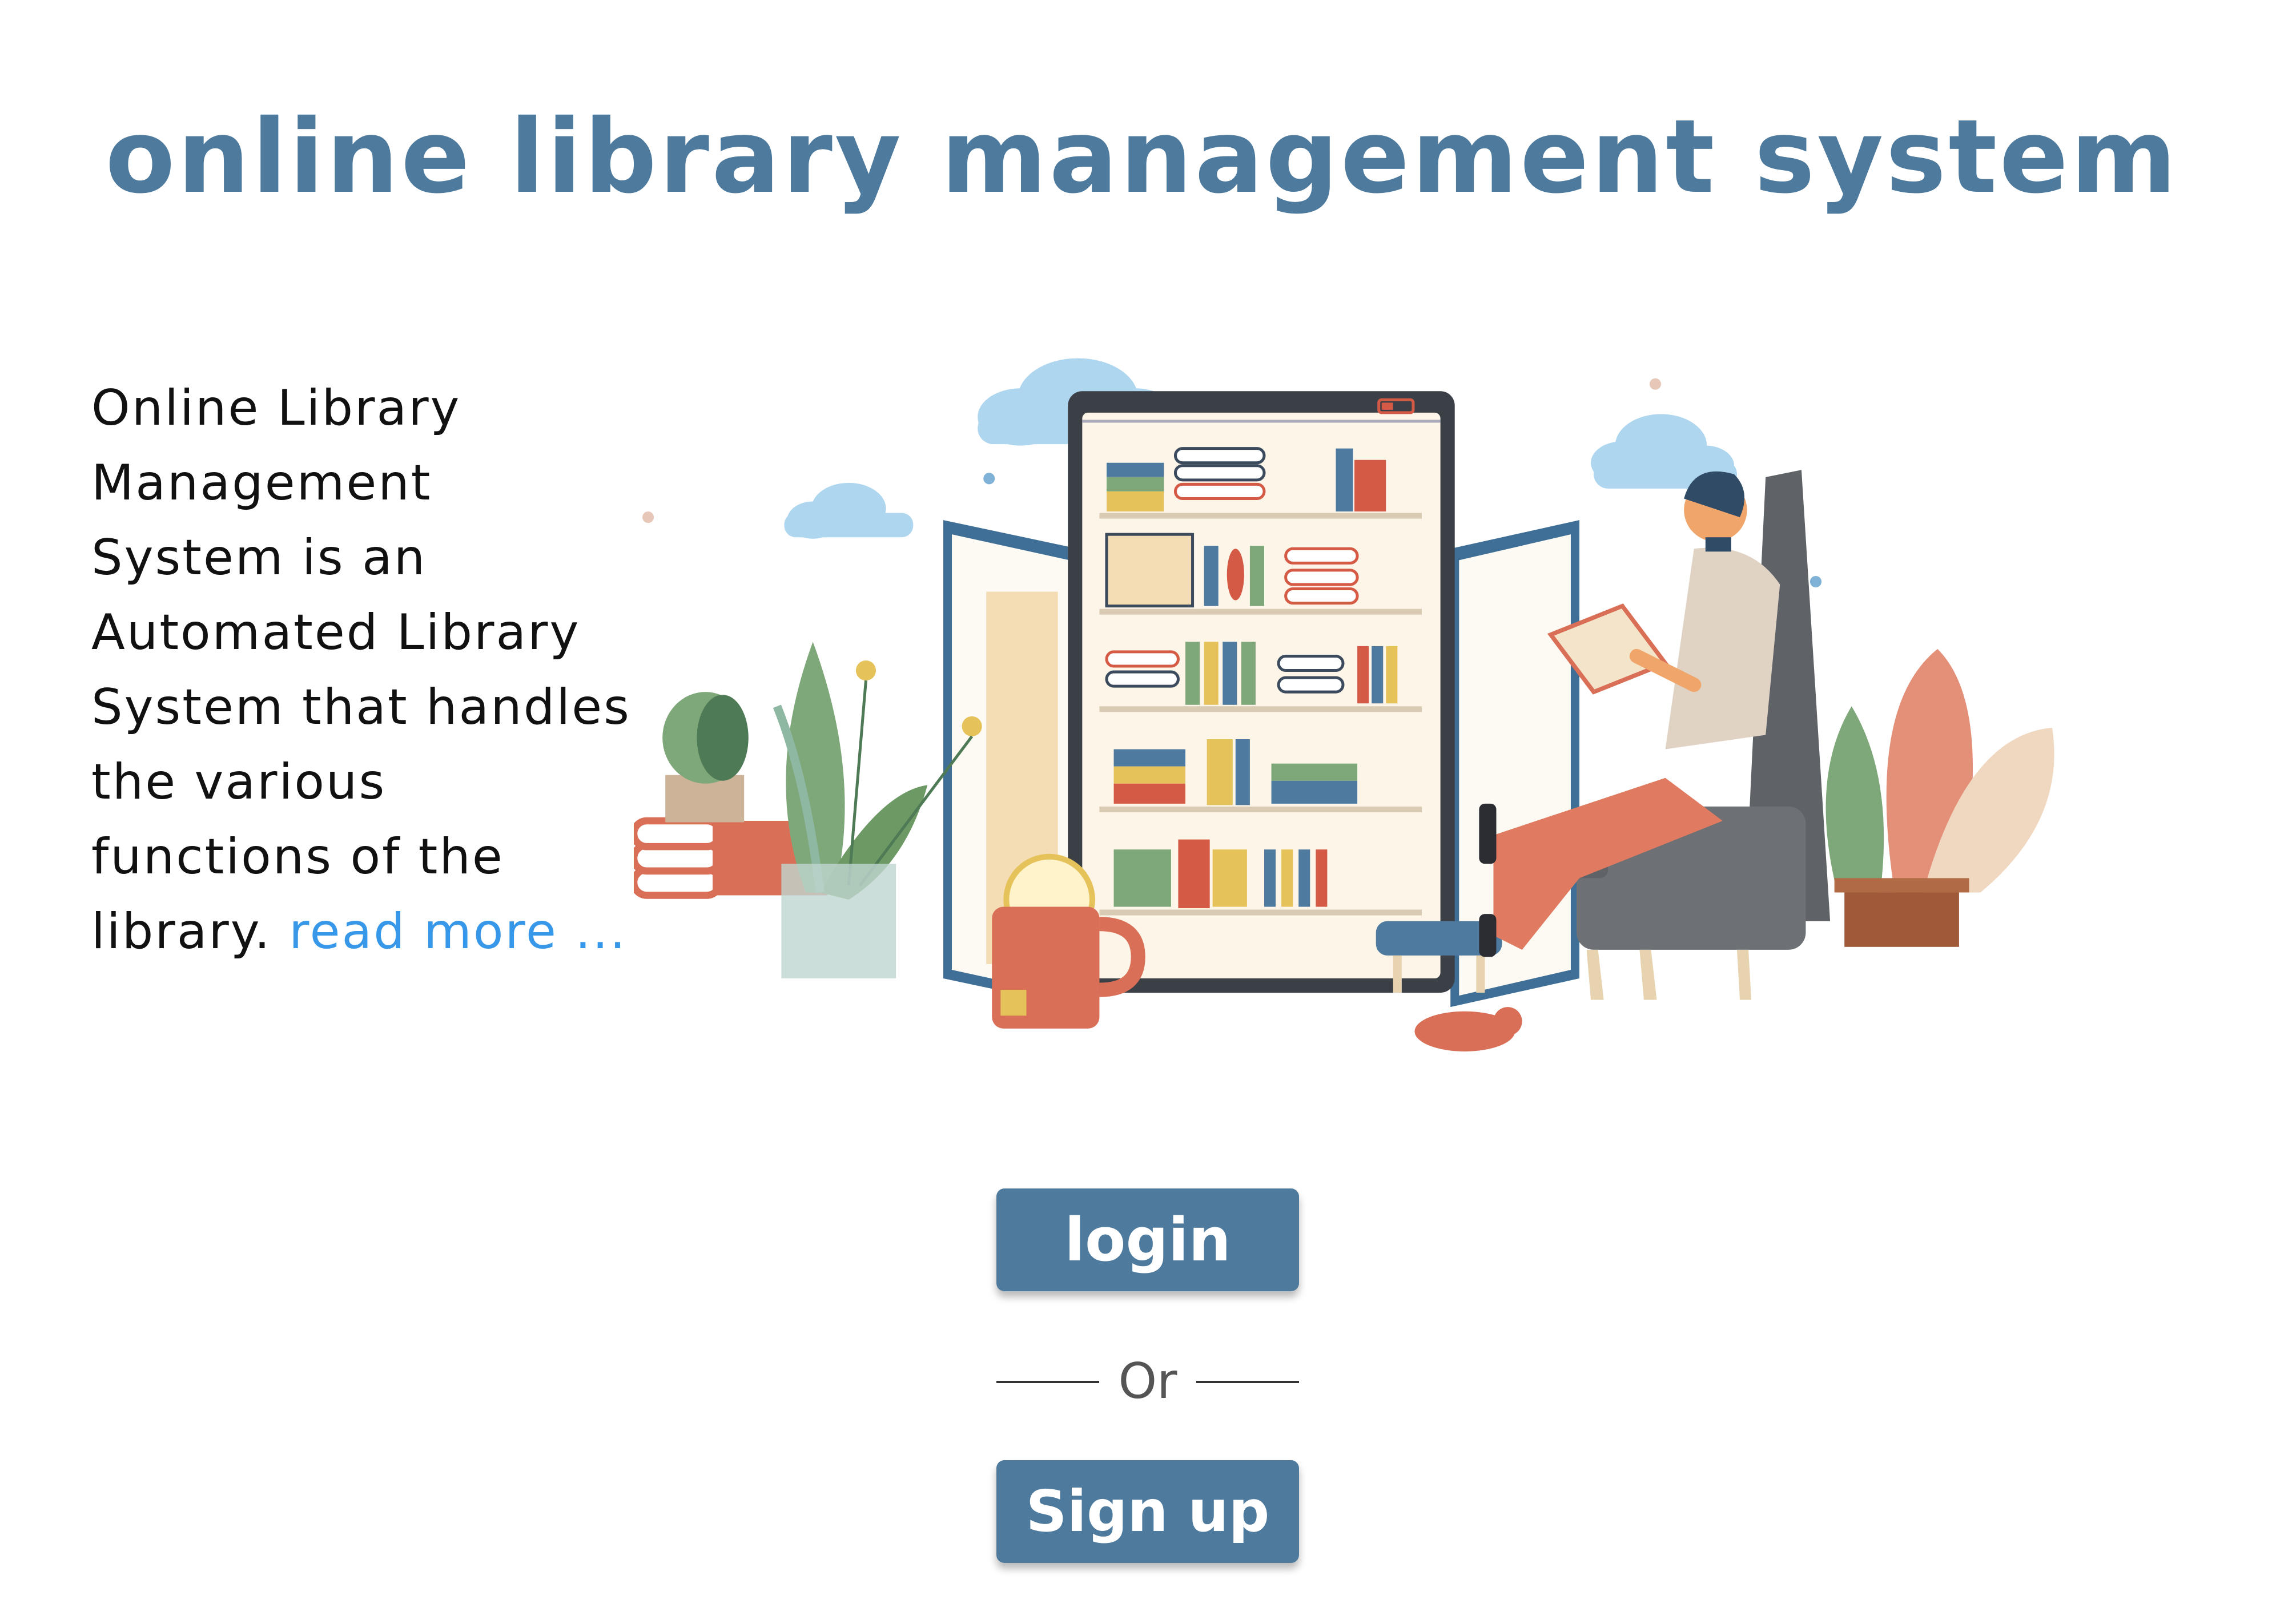  Describe the element at coordinates (1147, 1240) in the screenshot. I see `login-button: login` at that location.